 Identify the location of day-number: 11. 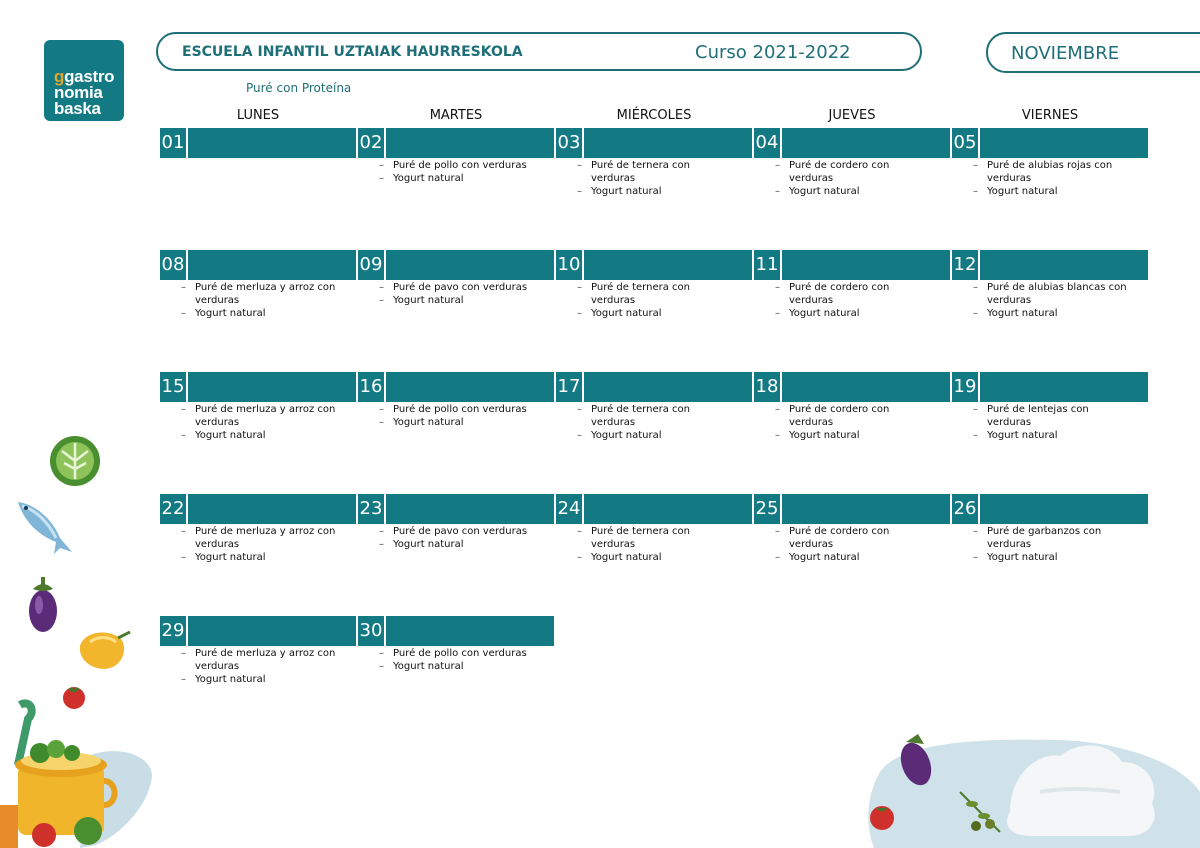
(768, 265).